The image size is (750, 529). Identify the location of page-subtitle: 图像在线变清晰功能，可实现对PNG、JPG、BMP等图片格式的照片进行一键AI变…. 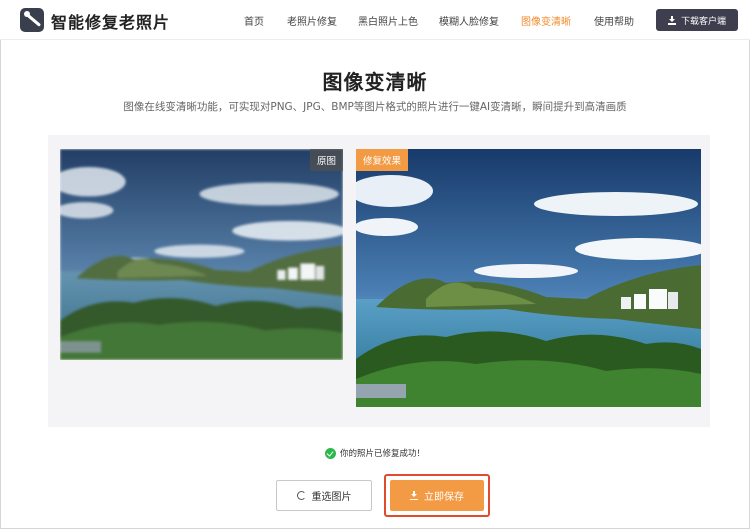
(375, 107).